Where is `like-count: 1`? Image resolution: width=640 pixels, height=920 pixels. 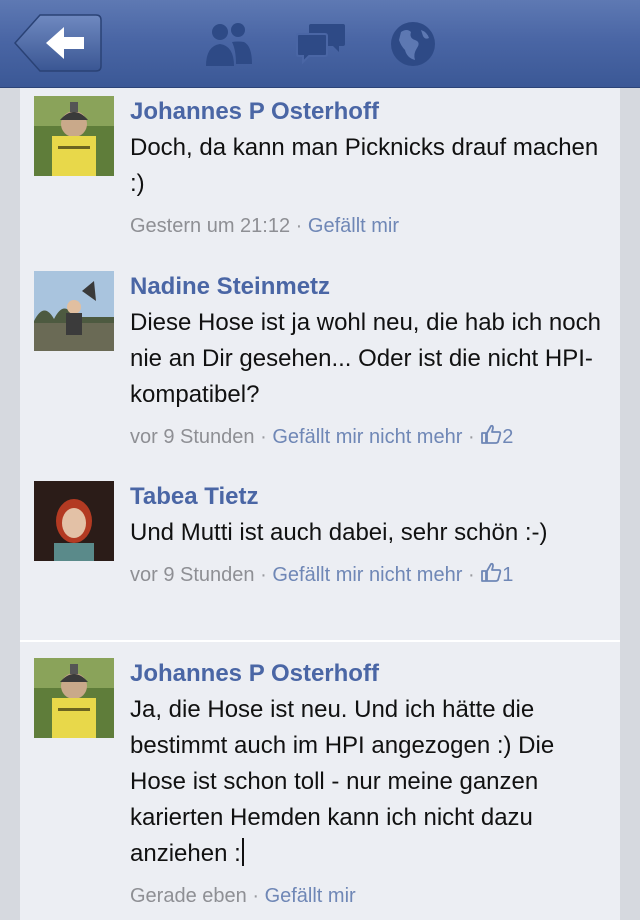
like-count: 1 is located at coordinates (497, 574).